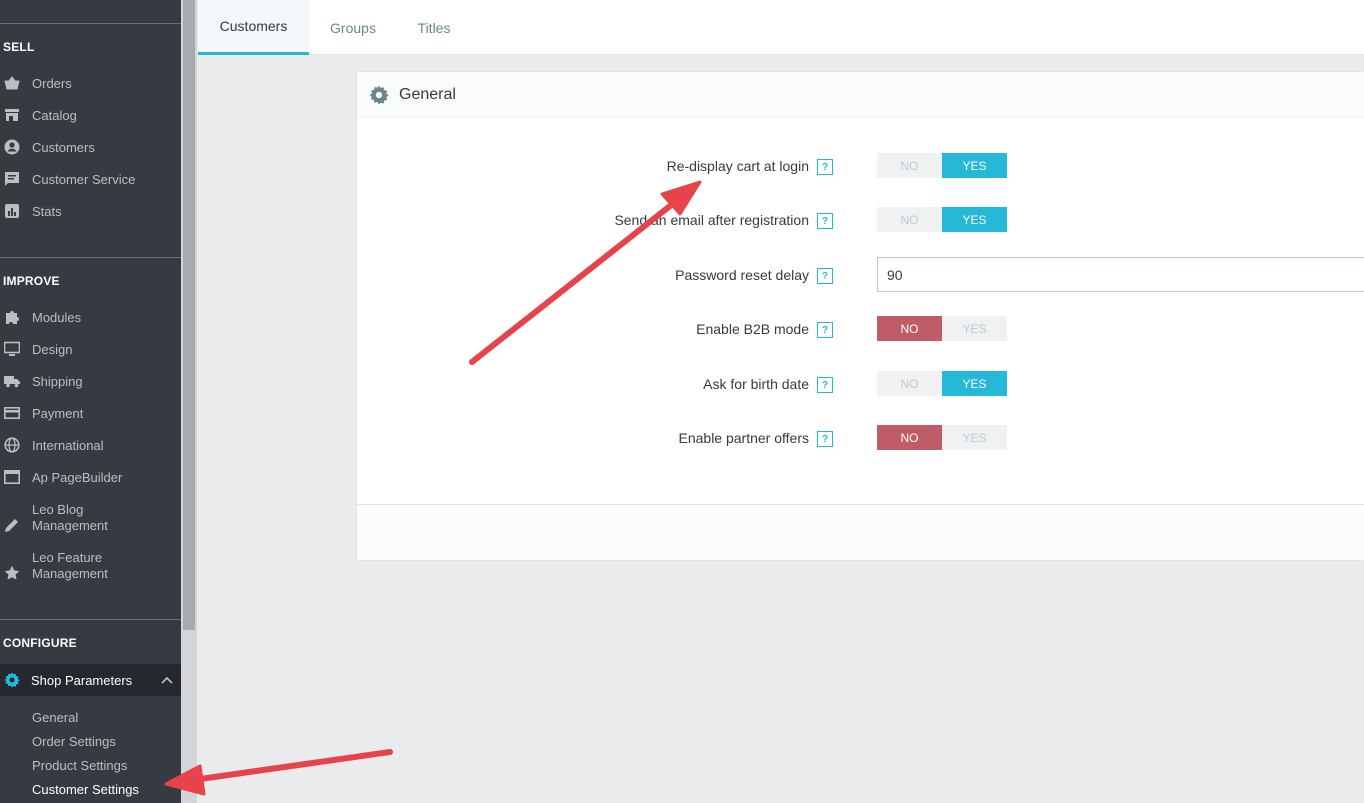  Describe the element at coordinates (58, 413) in the screenshot. I see `sidebar-item-label: Payment` at that location.